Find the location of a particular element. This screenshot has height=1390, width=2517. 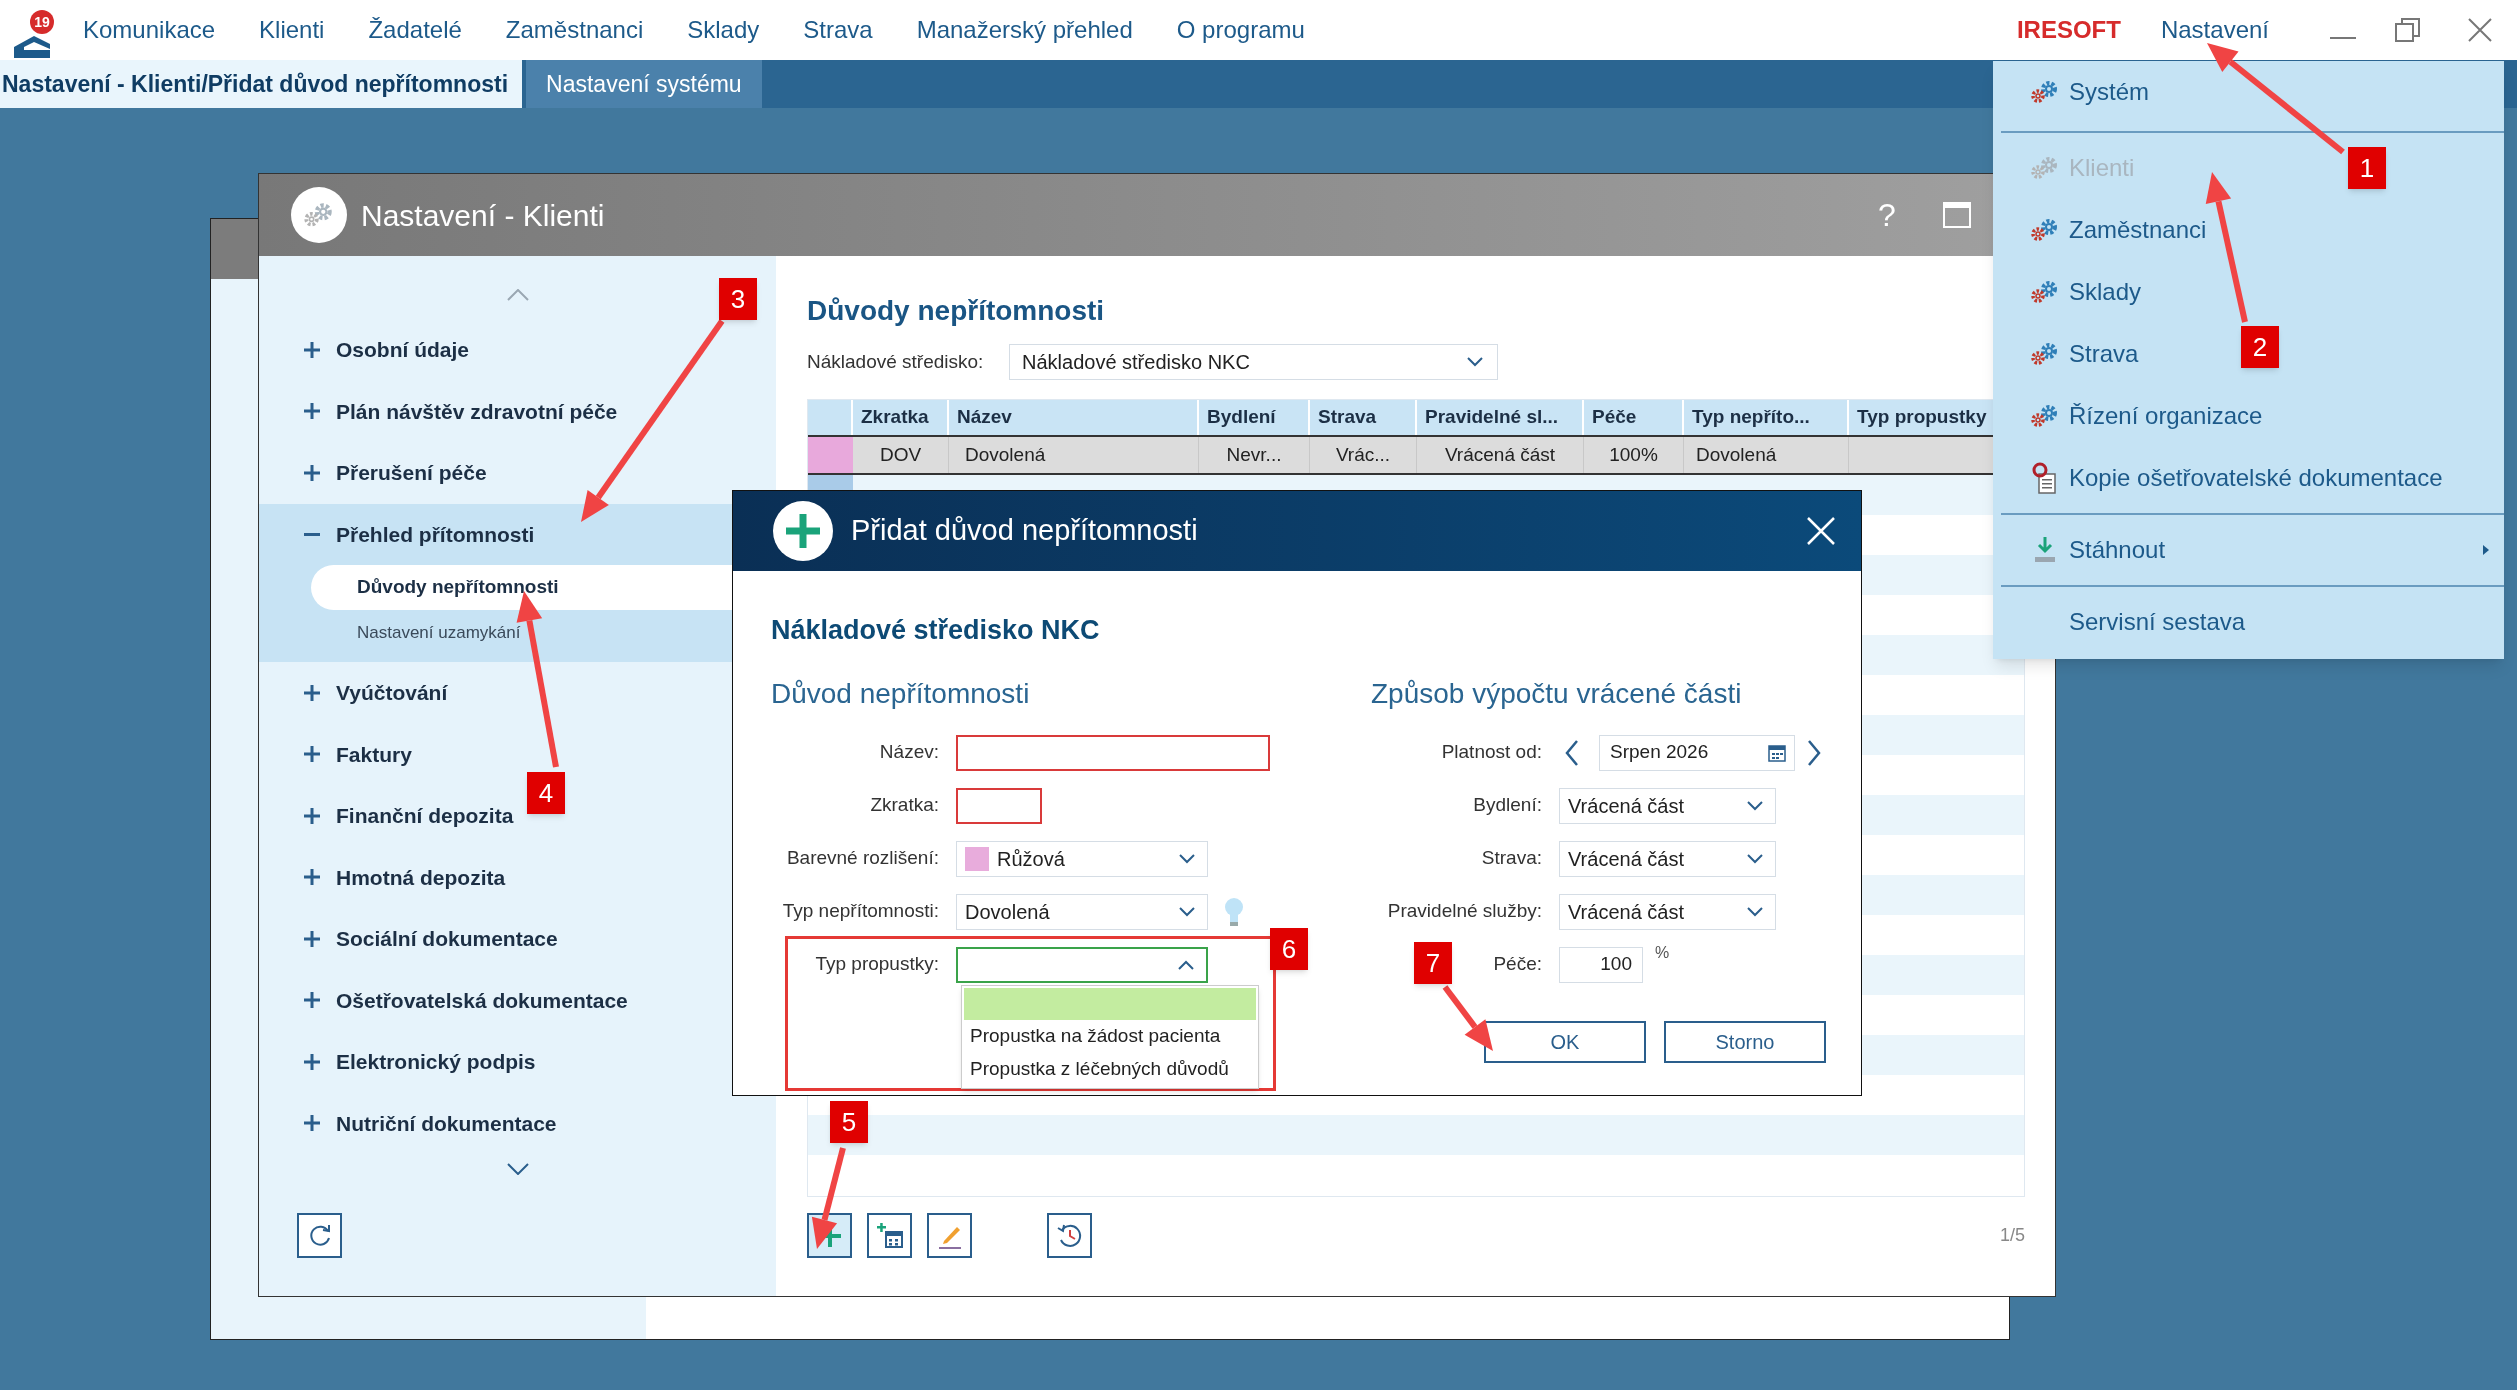

form-section-heading: Důvod nepřítomnosti is located at coordinates (901, 694).